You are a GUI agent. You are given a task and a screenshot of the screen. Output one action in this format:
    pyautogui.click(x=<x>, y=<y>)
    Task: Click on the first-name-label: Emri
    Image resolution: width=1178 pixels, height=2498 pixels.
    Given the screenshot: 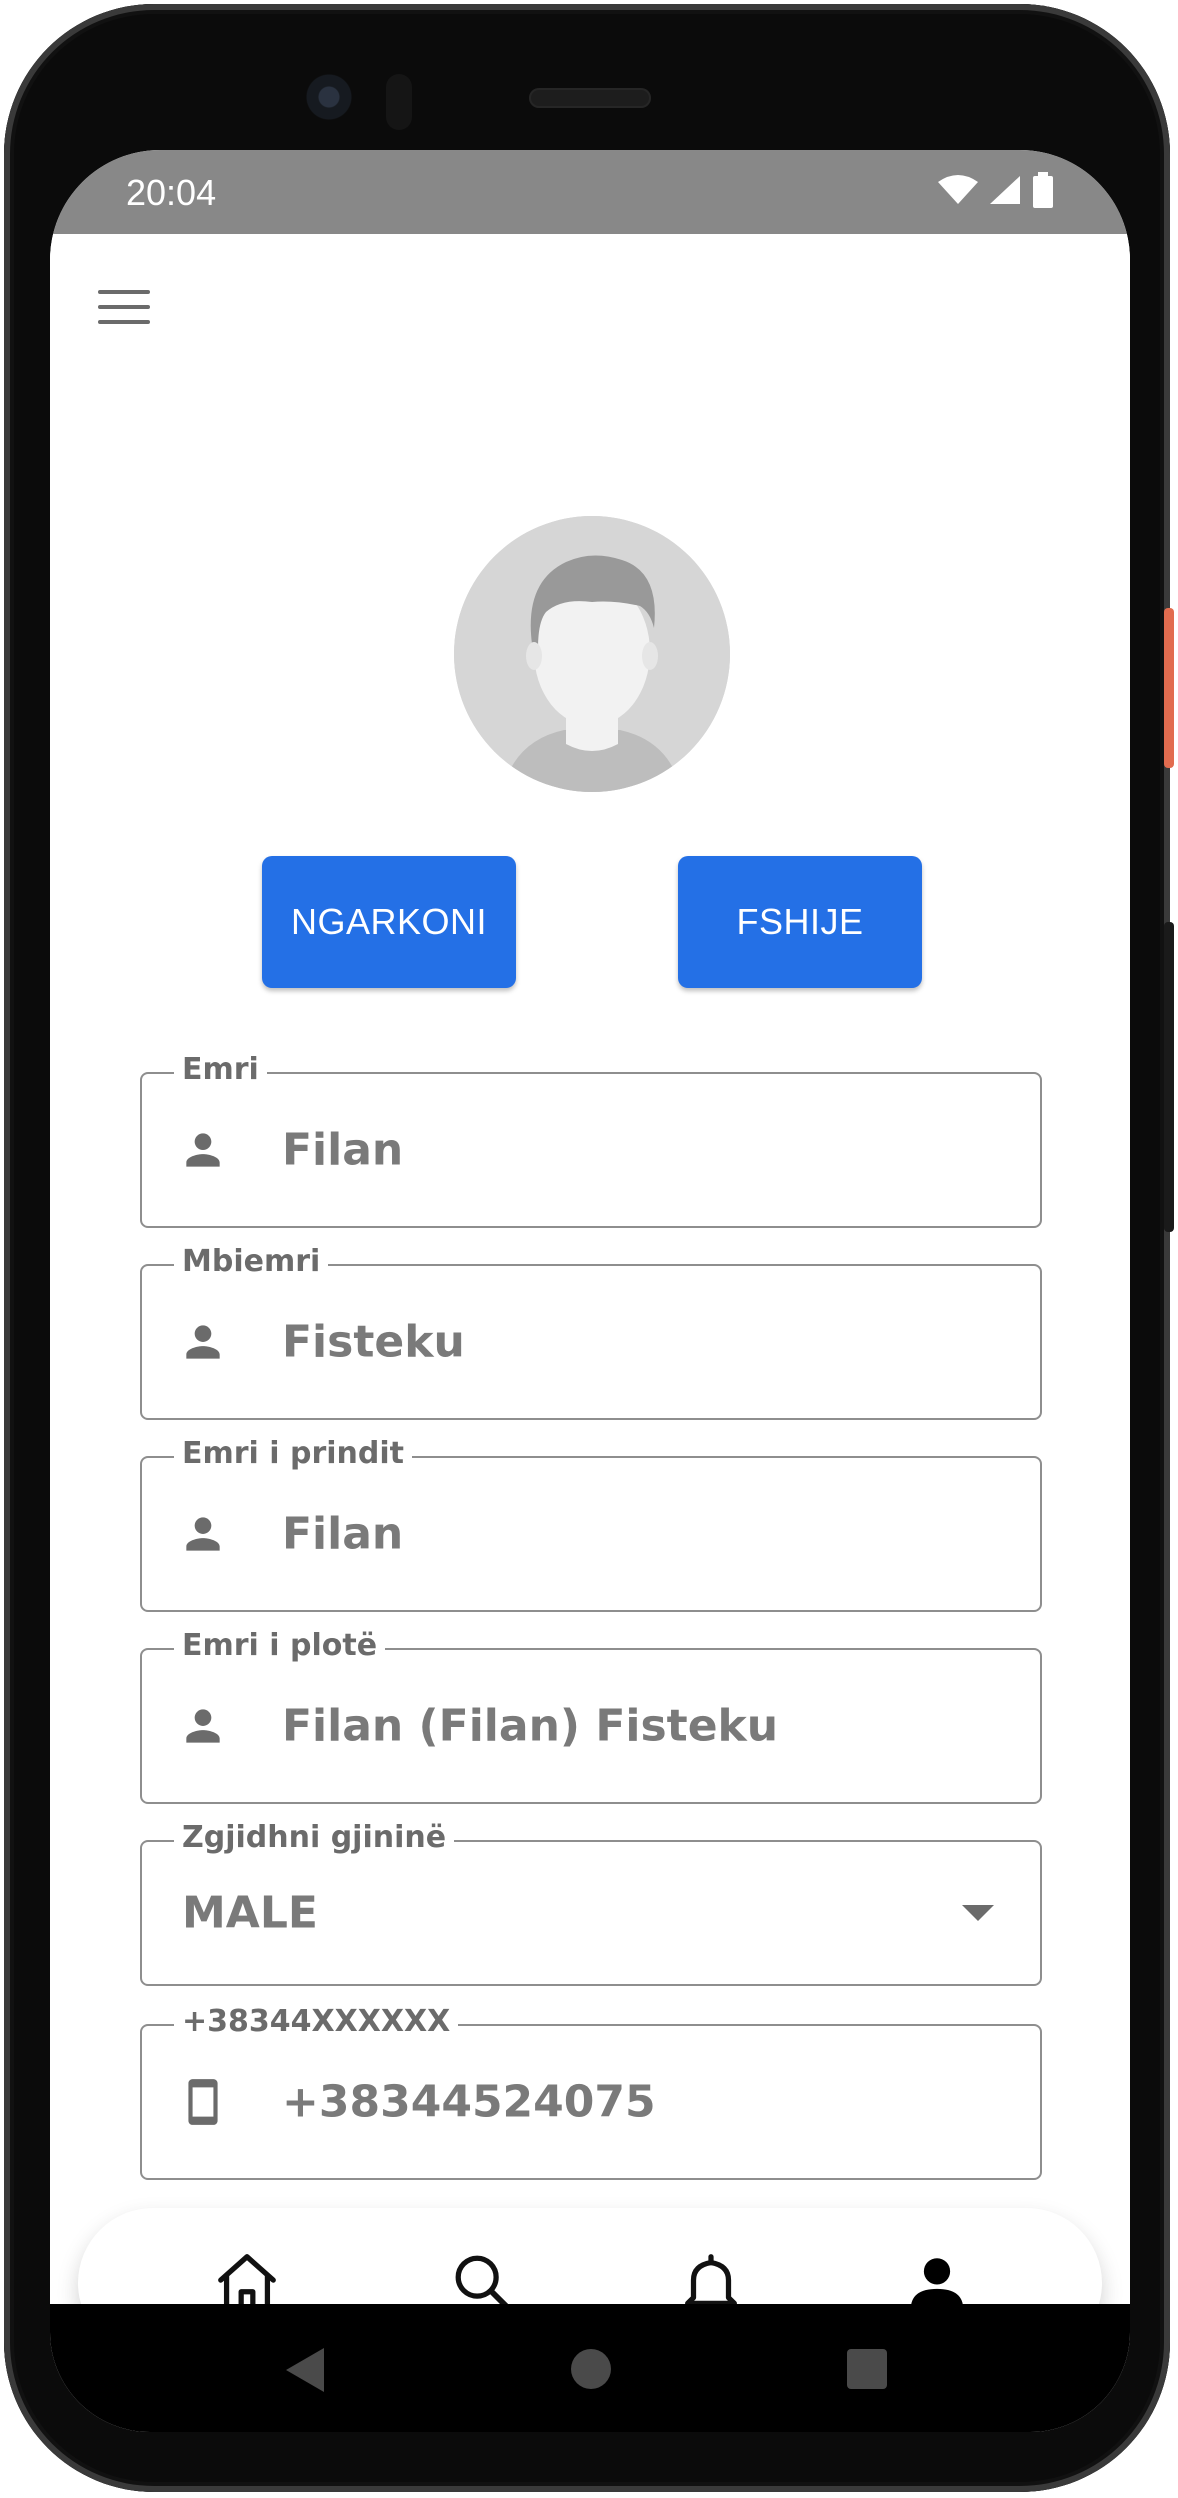 What is the action you would take?
    pyautogui.click(x=220, y=1069)
    